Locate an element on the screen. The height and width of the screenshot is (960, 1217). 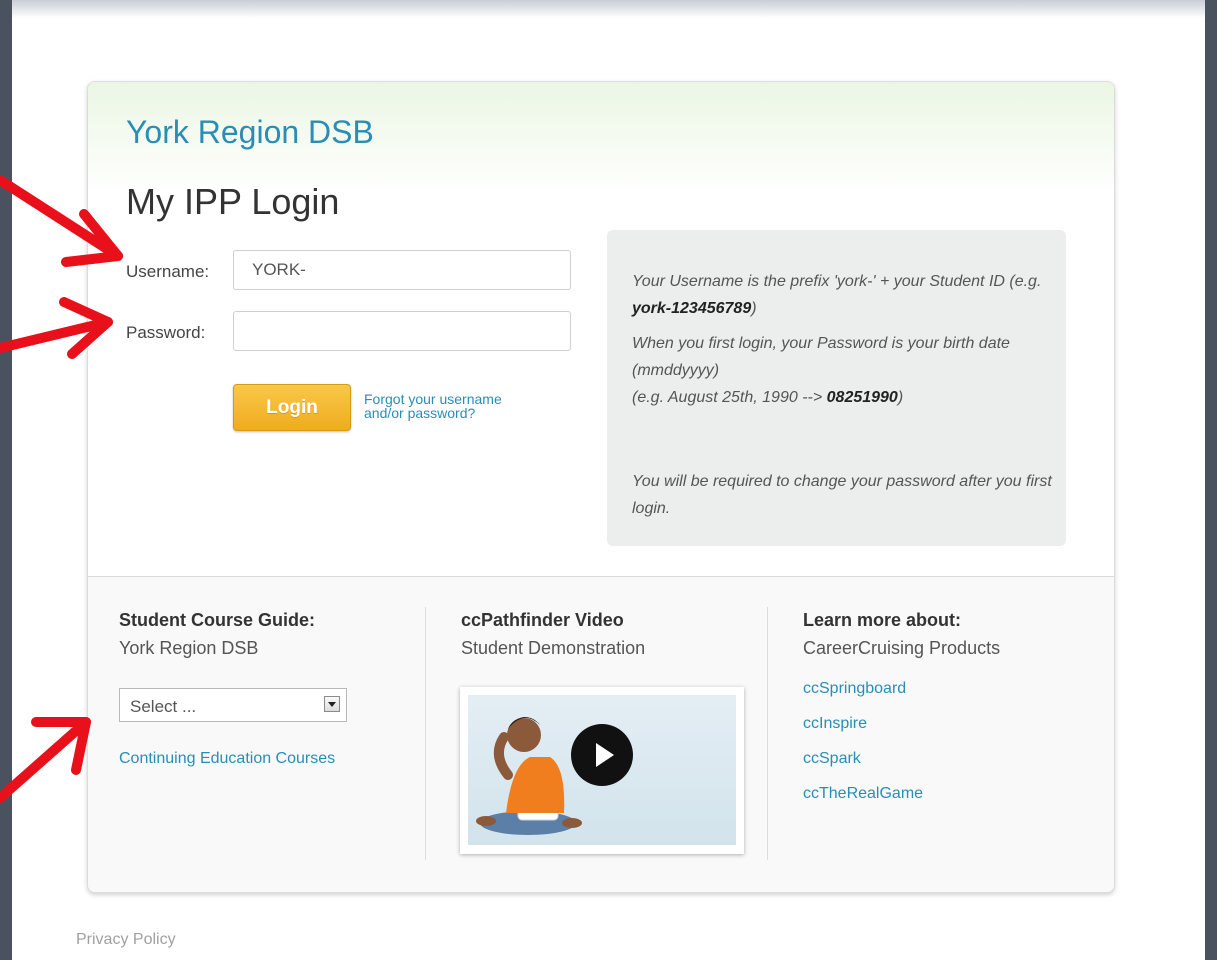
arrow-to-password-icon is located at coordinates (56, 328).